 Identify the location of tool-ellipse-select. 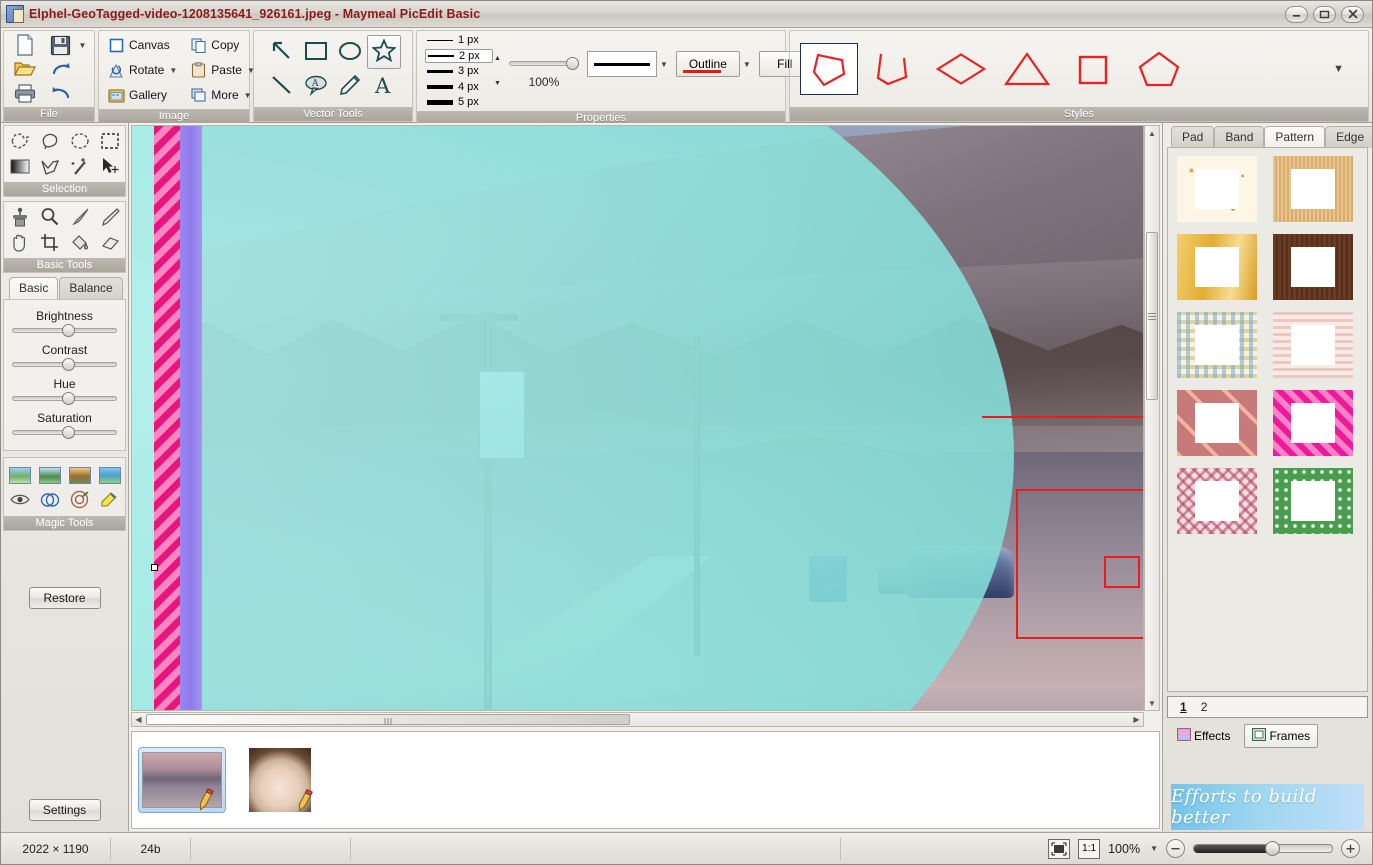
(80, 142).